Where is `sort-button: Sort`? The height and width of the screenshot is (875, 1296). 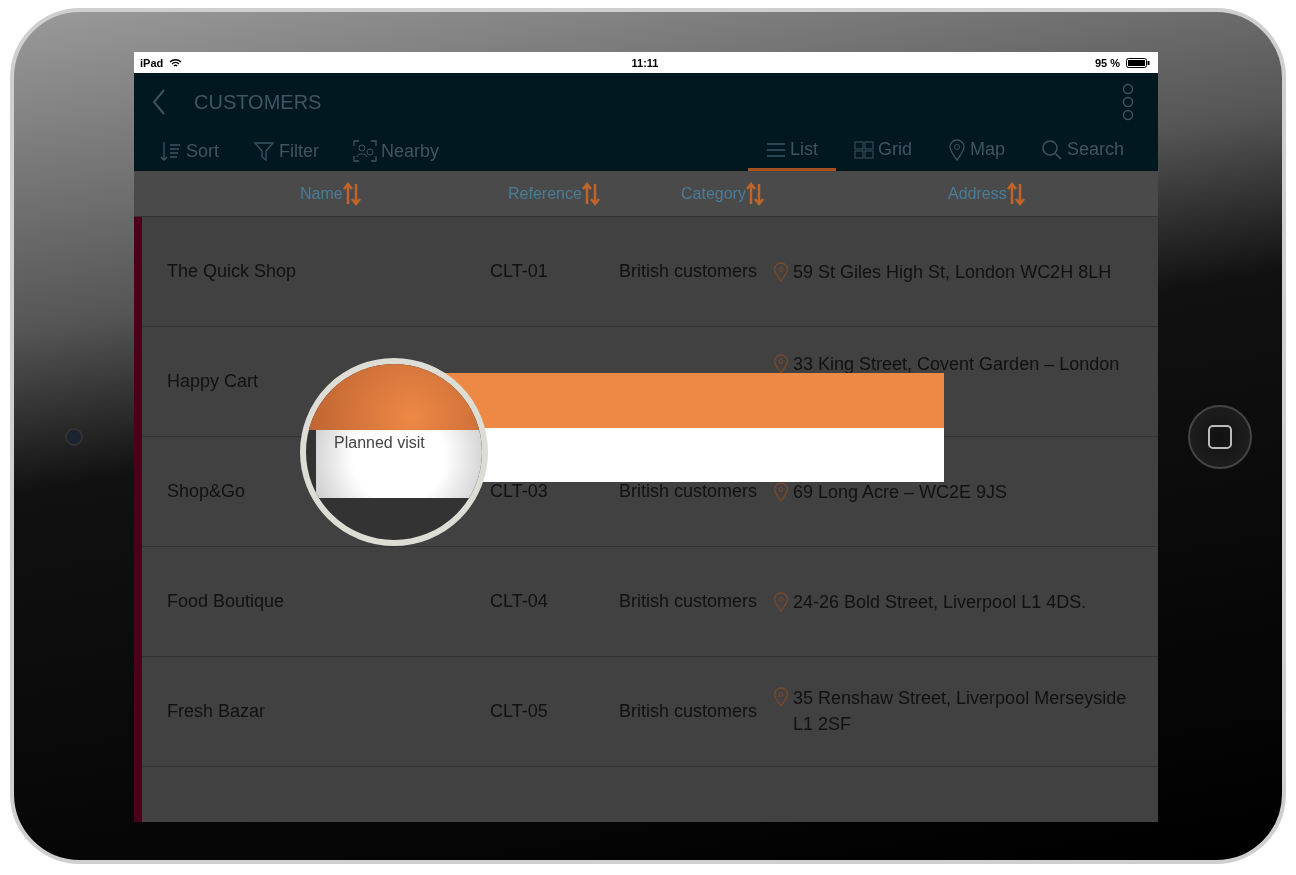
sort-button: Sort is located at coordinates (189, 151).